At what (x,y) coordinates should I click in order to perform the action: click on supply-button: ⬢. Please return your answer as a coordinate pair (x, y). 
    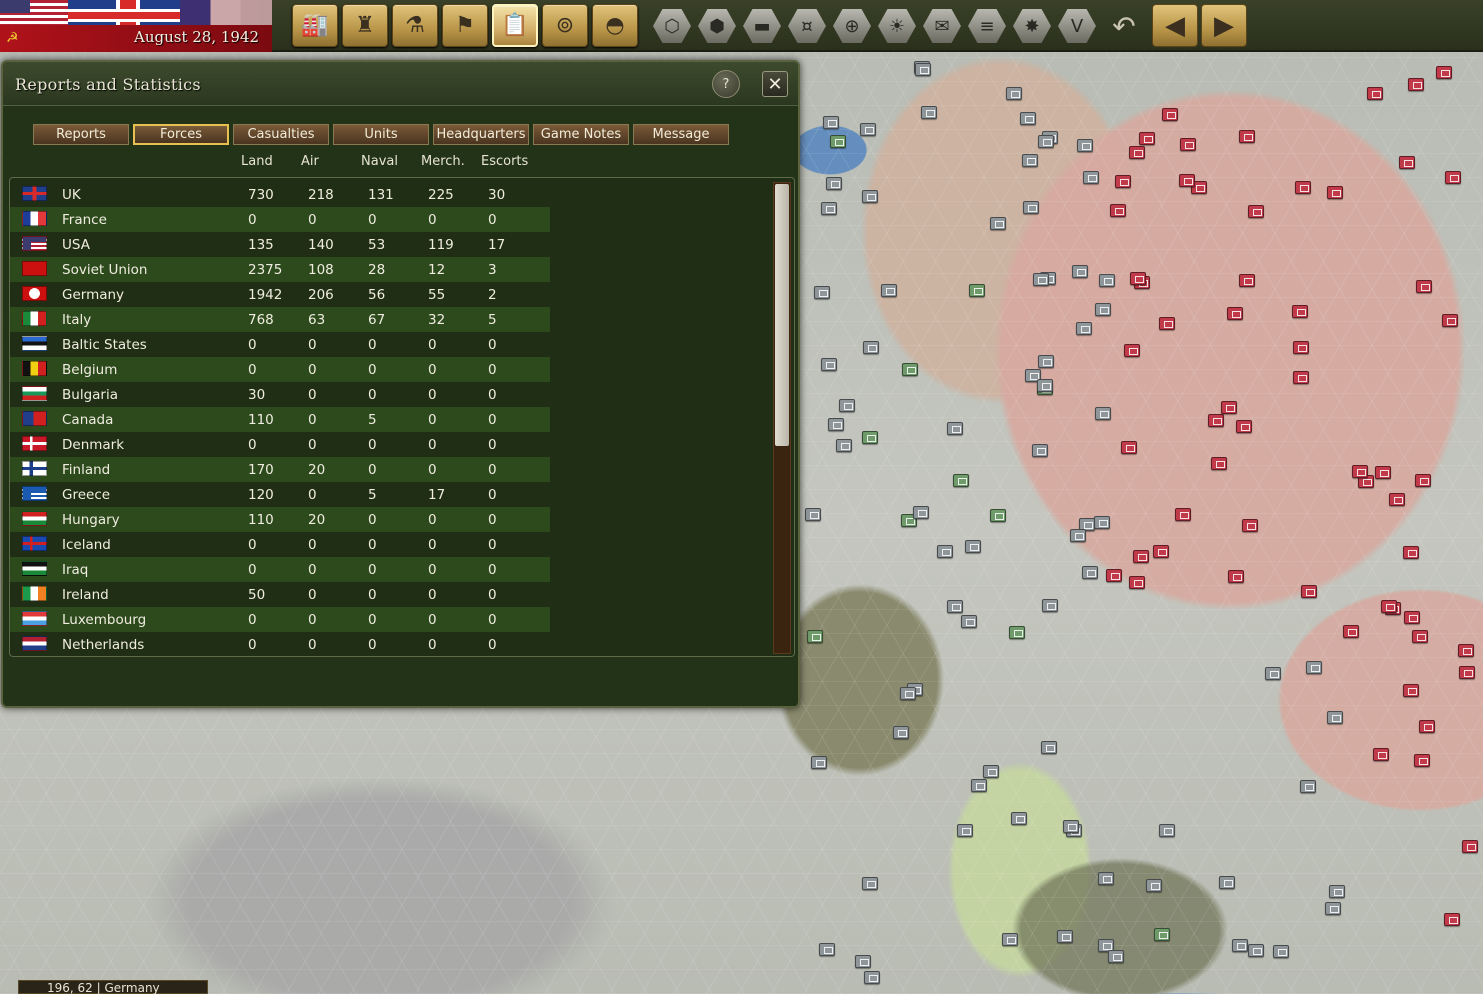
    Looking at the image, I should click on (717, 26).